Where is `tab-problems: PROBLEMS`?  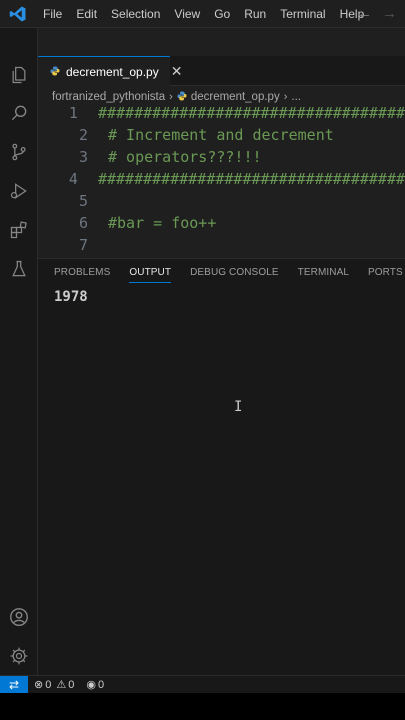 tab-problems: PROBLEMS is located at coordinates (82, 275).